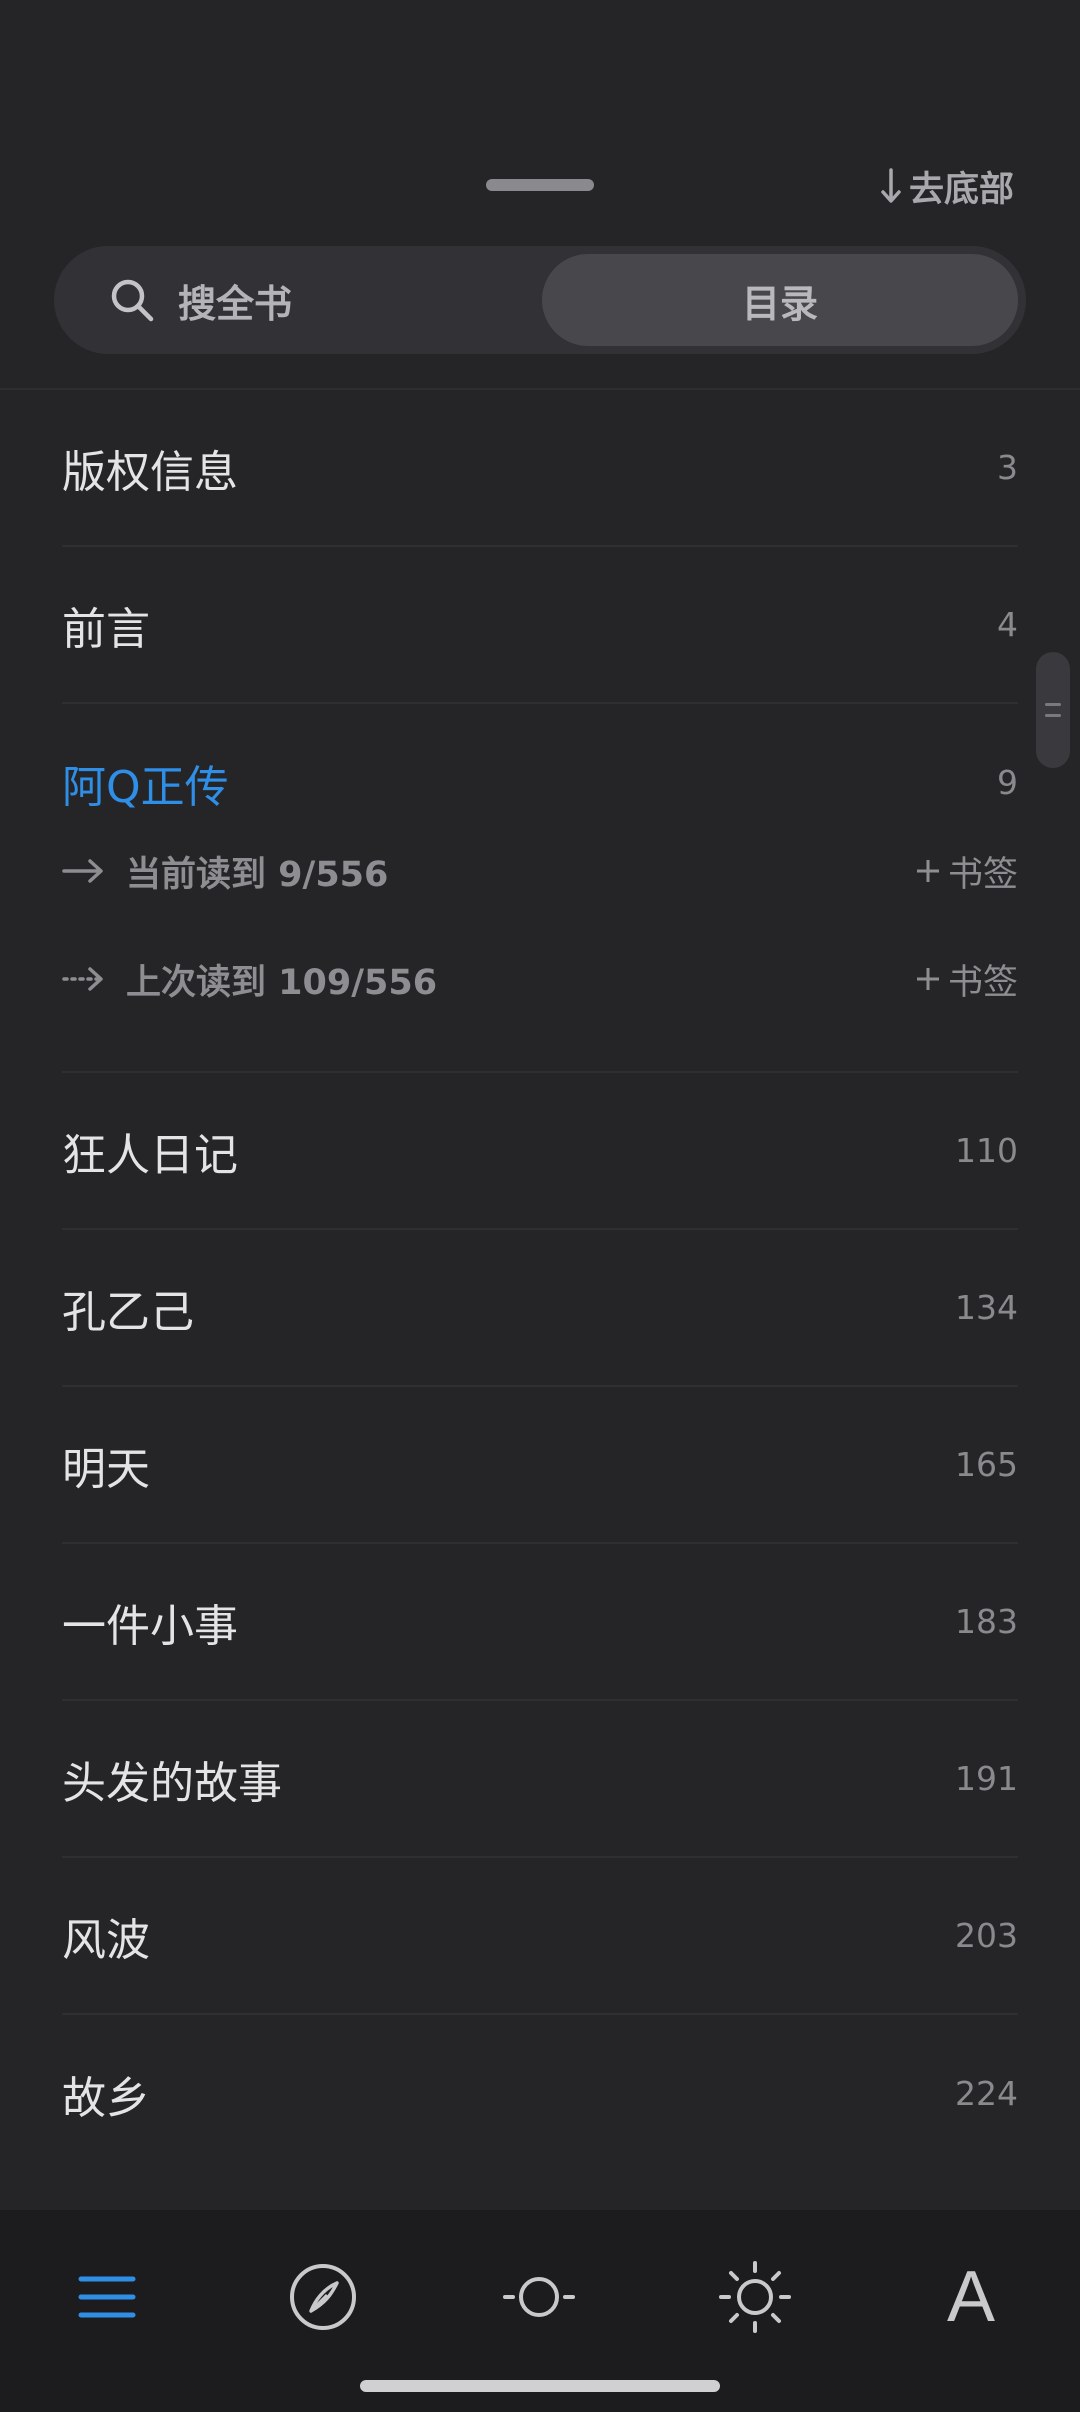 The height and width of the screenshot is (2412, 1080). What do you see at coordinates (106, 1940) in the screenshot?
I see `toc-item-title: 风波` at bounding box center [106, 1940].